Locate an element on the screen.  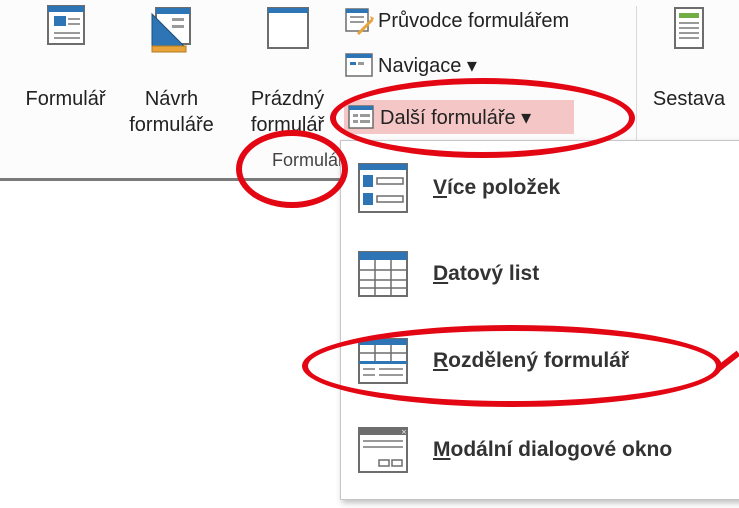
report-icon is located at coordinates (689, 28).